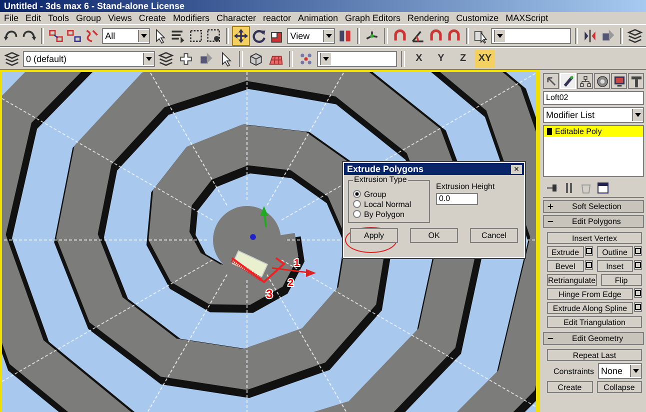  I want to click on dropdown: All, so click(126, 36).